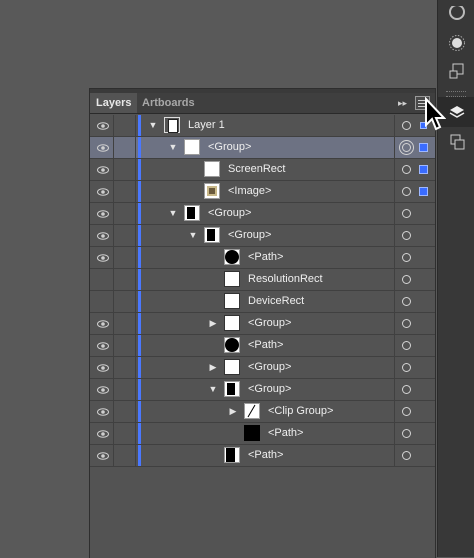  I want to click on layer-thumbnail, so click(232, 367).